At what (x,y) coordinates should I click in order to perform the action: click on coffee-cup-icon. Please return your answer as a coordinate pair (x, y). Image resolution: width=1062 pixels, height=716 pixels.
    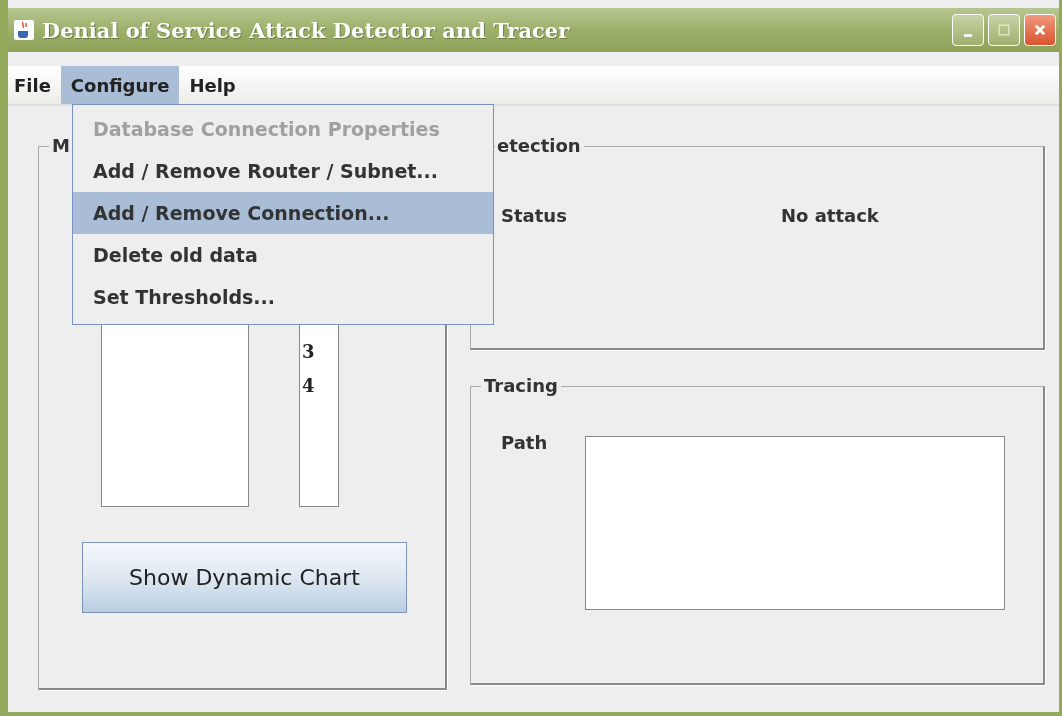
    Looking at the image, I should click on (24, 30).